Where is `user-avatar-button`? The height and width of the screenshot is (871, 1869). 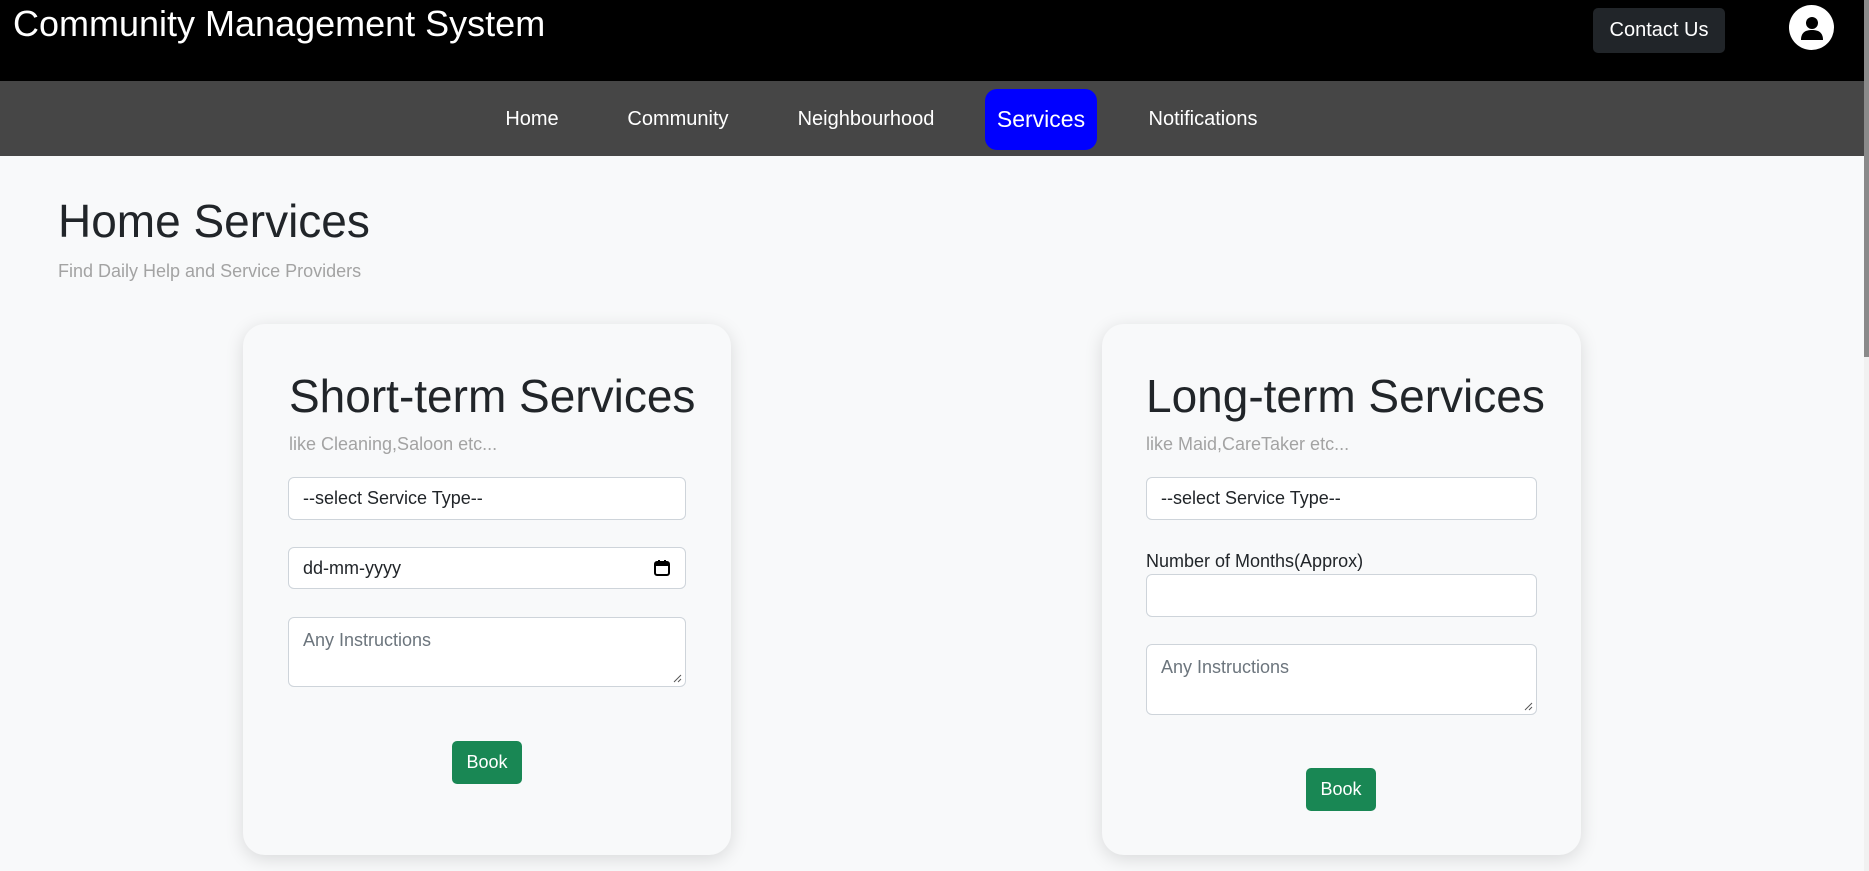 user-avatar-button is located at coordinates (1811, 27).